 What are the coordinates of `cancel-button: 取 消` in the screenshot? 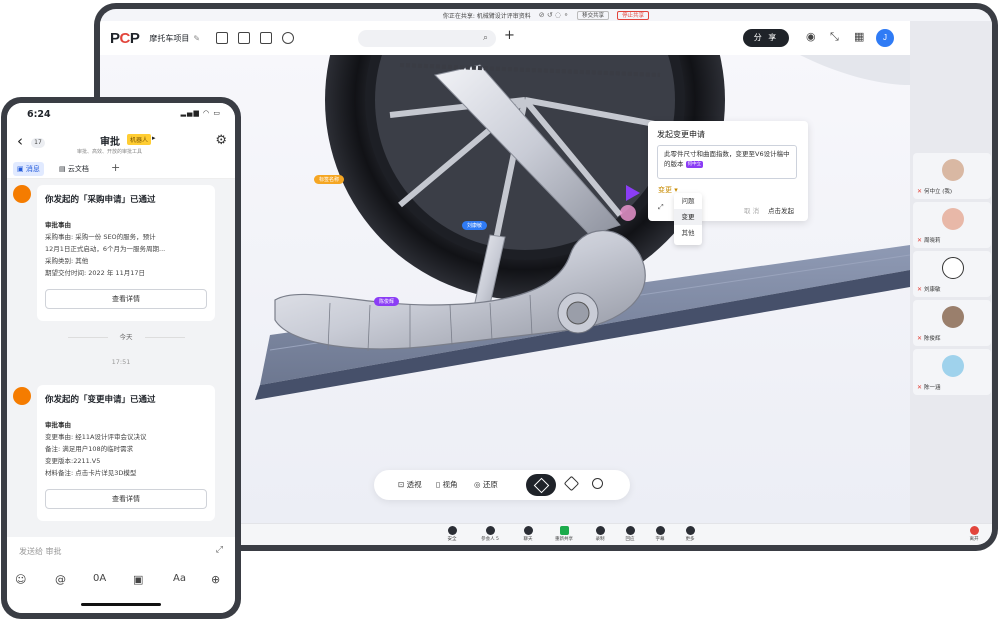 It's located at (751, 210).